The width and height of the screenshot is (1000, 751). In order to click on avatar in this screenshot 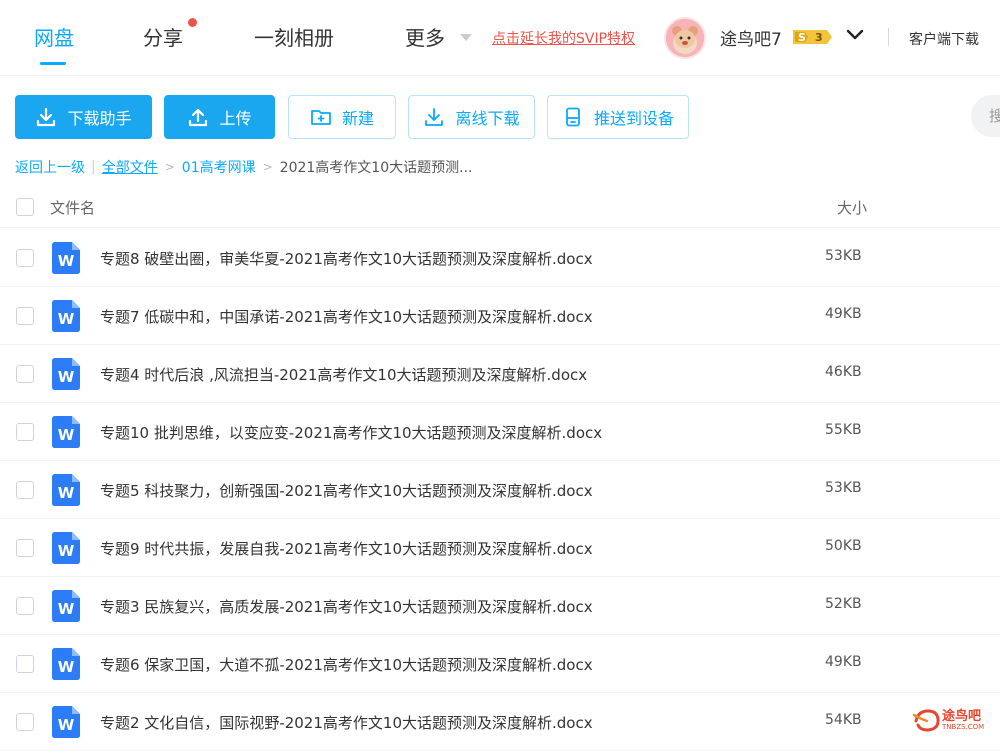, I will do `click(685, 38)`.